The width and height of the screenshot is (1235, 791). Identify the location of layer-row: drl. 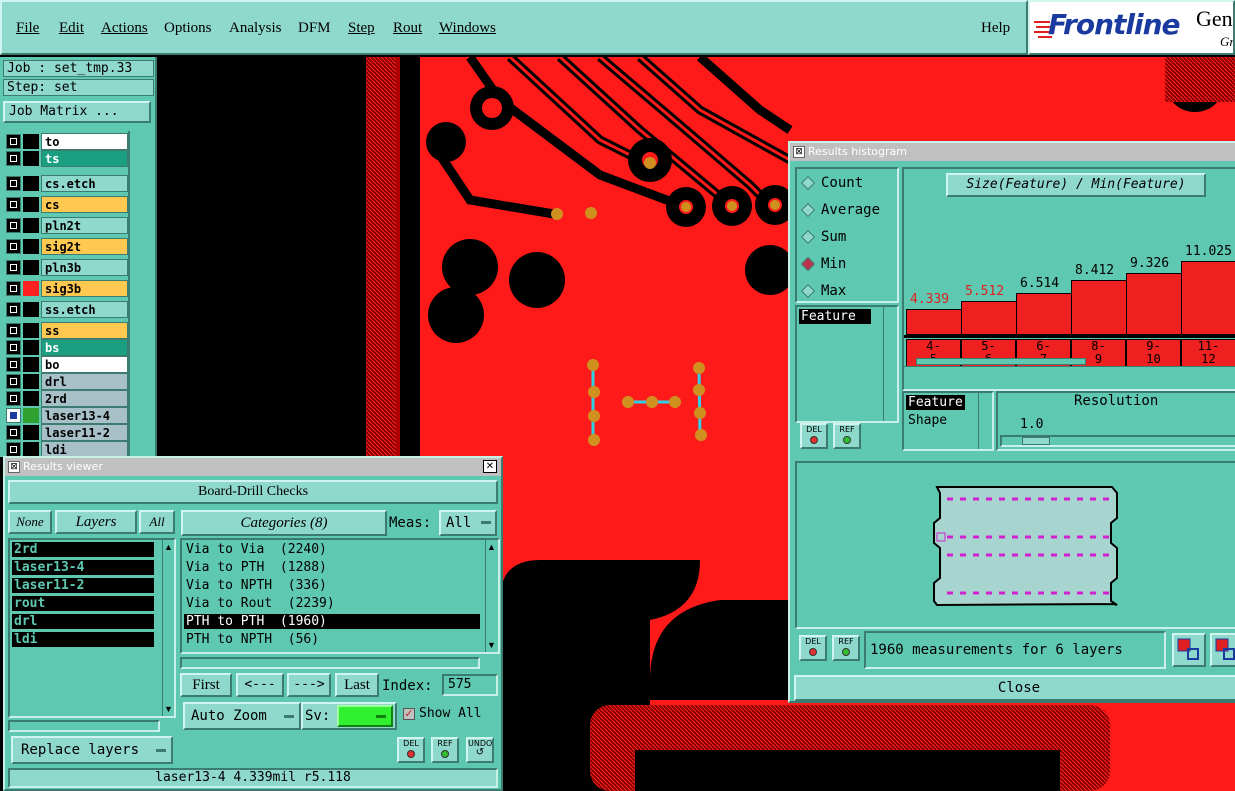
(67, 381).